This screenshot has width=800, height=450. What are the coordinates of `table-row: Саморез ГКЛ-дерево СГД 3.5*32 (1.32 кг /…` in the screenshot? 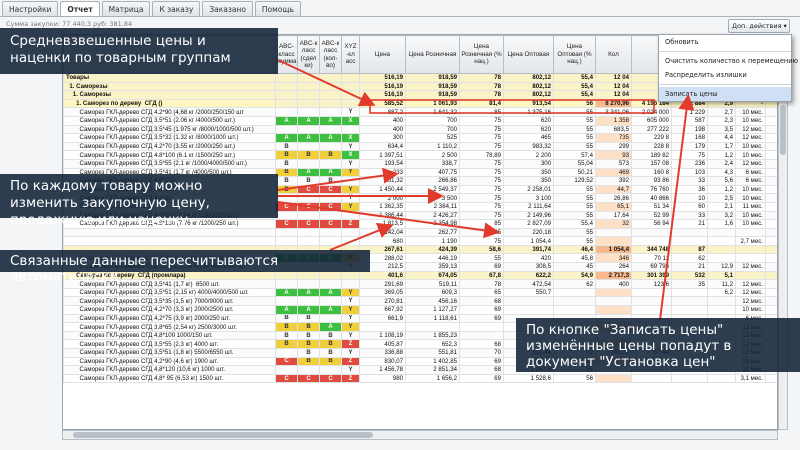 It's located at (420, 138).